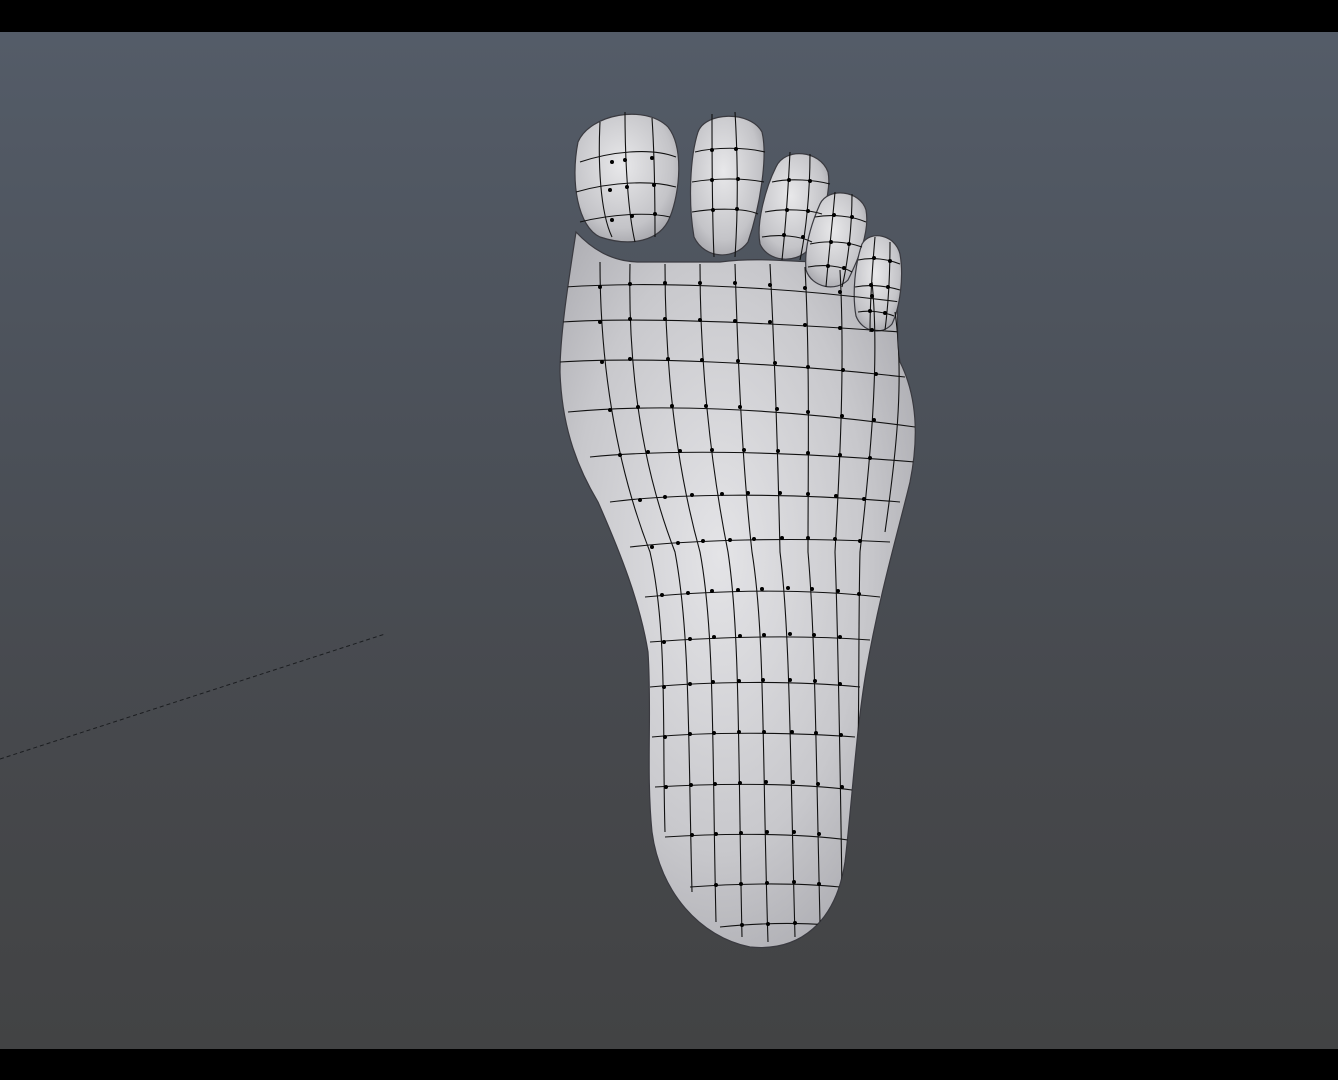  What do you see at coordinates (669, 1064) in the screenshot?
I see `letterbox-bottom` at bounding box center [669, 1064].